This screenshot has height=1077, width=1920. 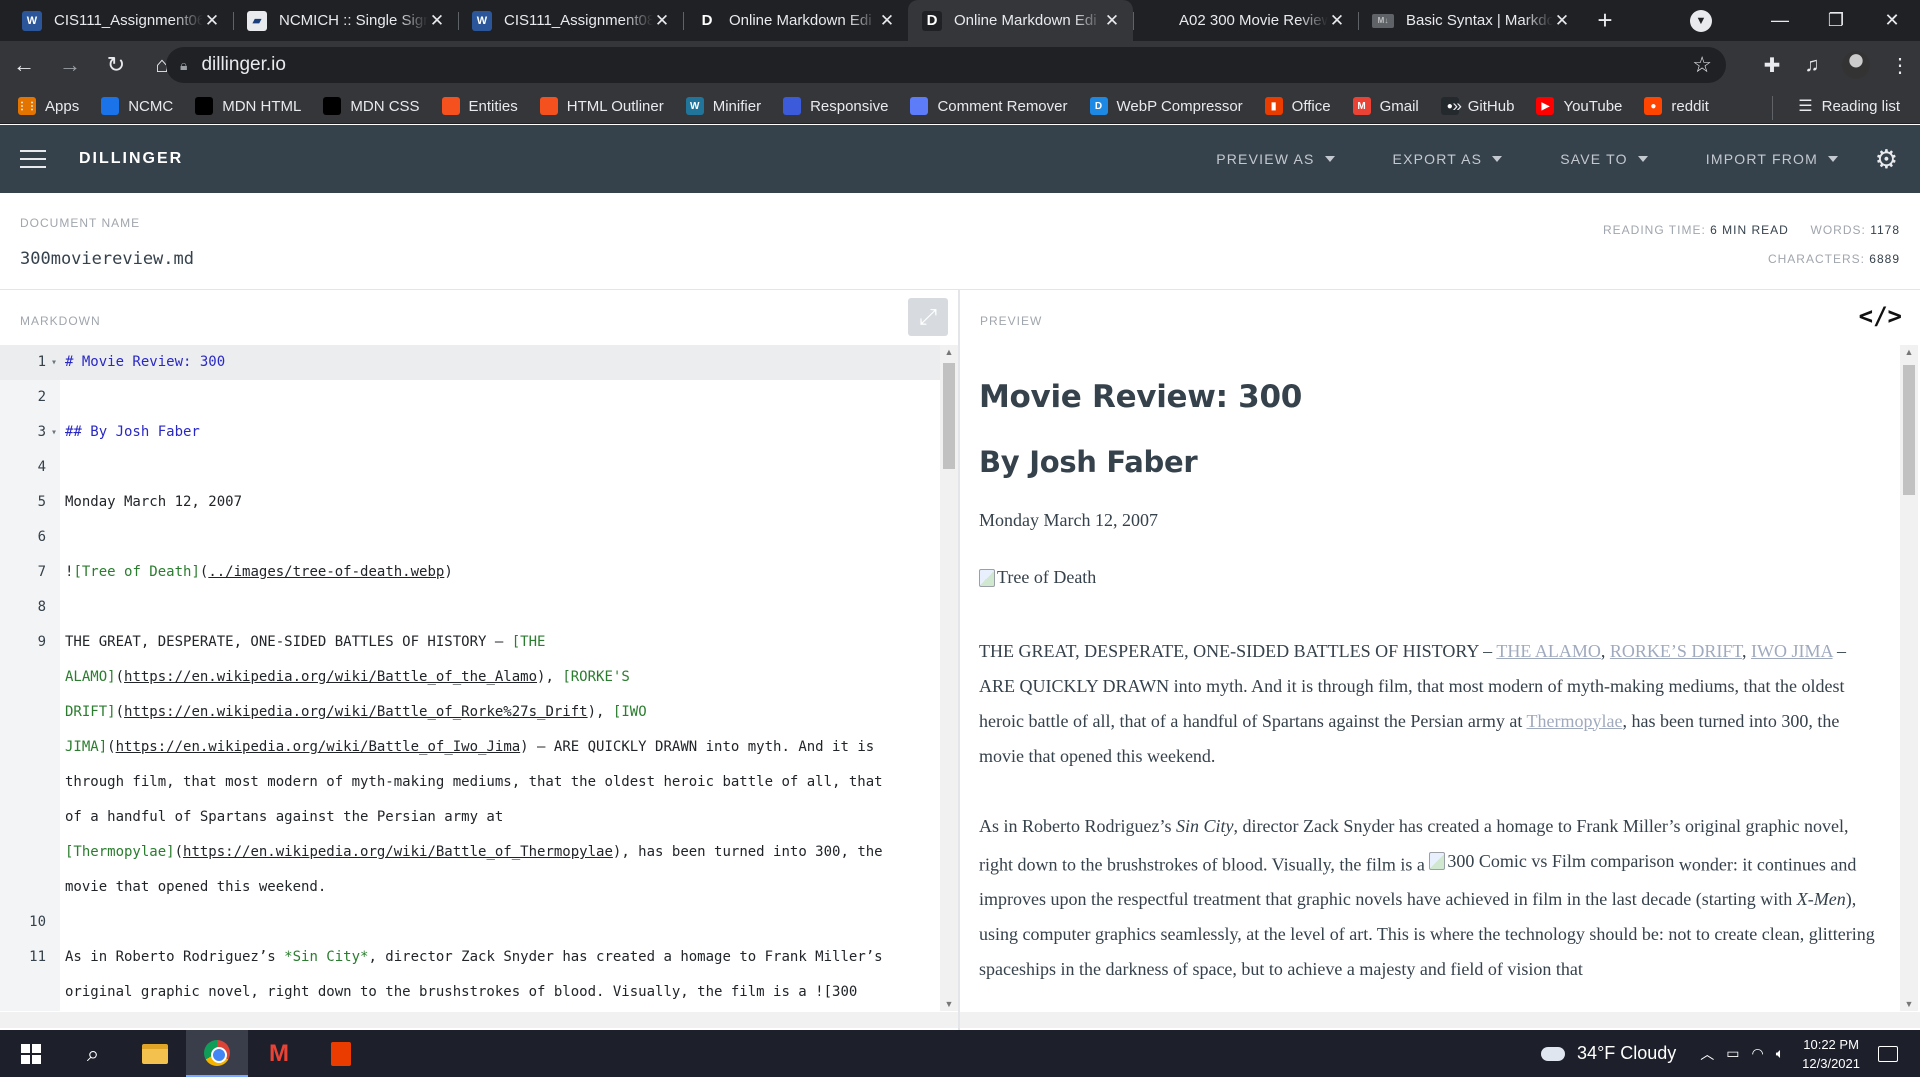 I want to click on minimize-icon: —, so click(x=1780, y=20).